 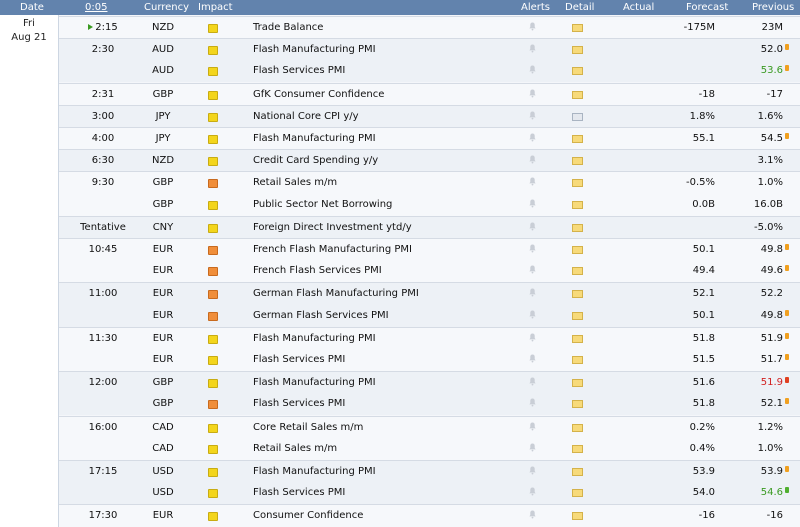 What do you see at coordinates (429, 315) in the screenshot?
I see `table-row: EUR German Flash Services PMI 50.1 49.8` at bounding box center [429, 315].